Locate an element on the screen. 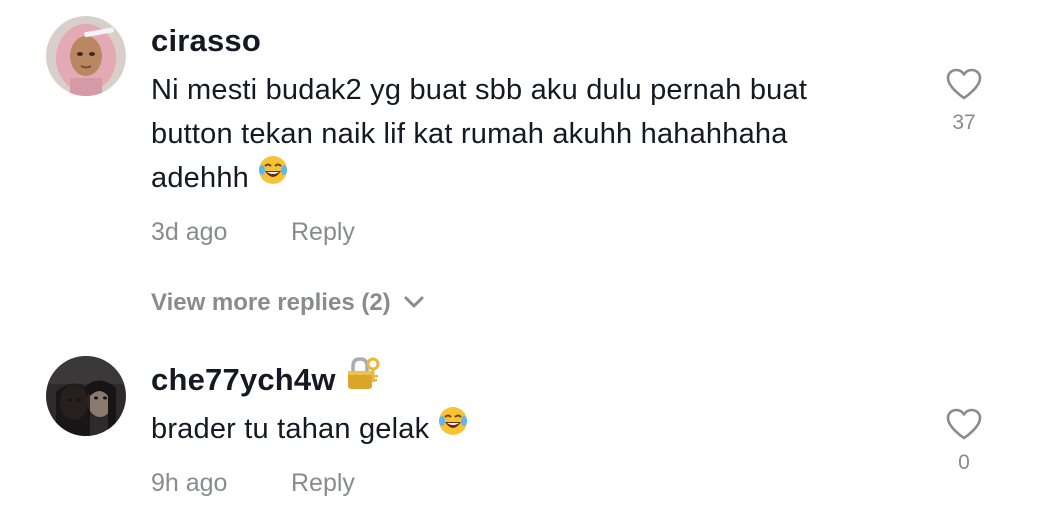 The width and height of the screenshot is (1048, 510). username-text: cirasso is located at coordinates (206, 40).